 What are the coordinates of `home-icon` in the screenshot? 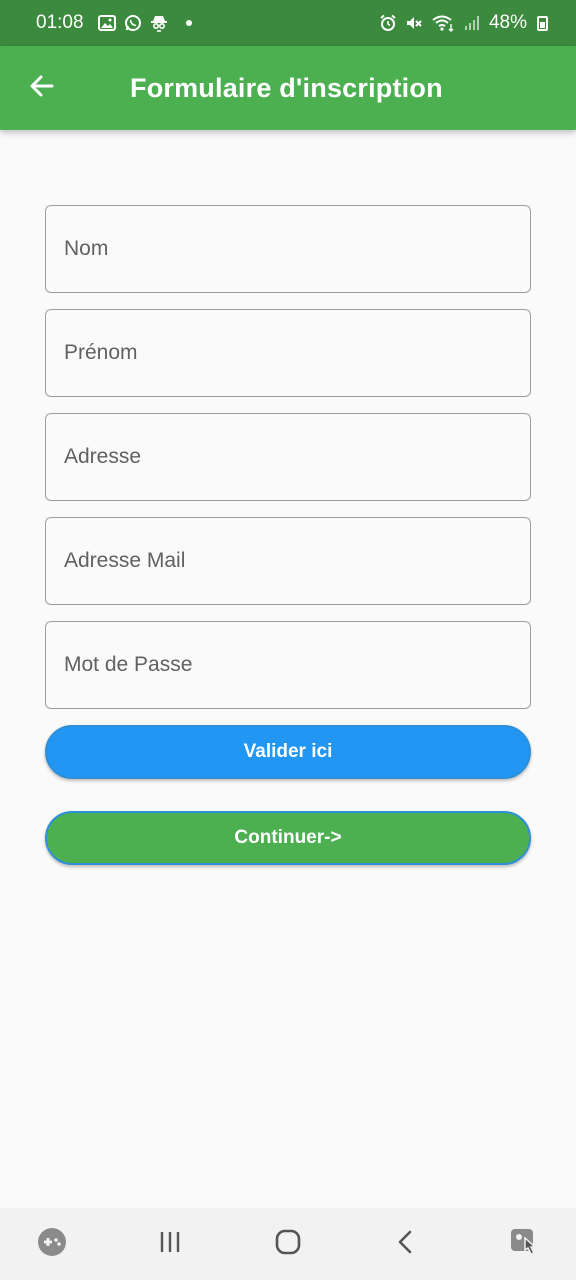 It's located at (288, 1244).